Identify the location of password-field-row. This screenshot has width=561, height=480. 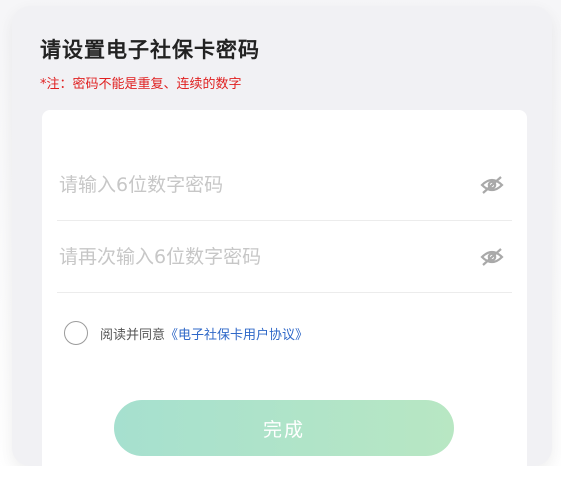
(284, 185).